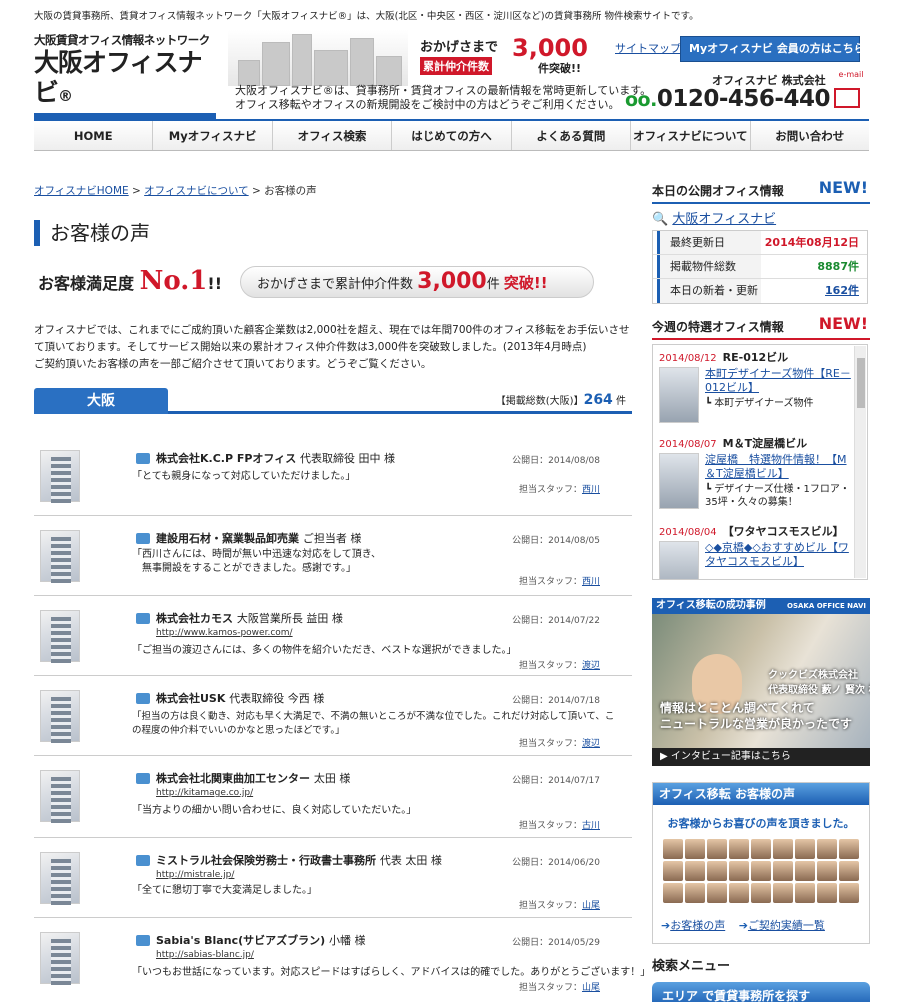  What do you see at coordinates (648, 48) in the screenshot?
I see `sitemap-link: サイトマップ` at bounding box center [648, 48].